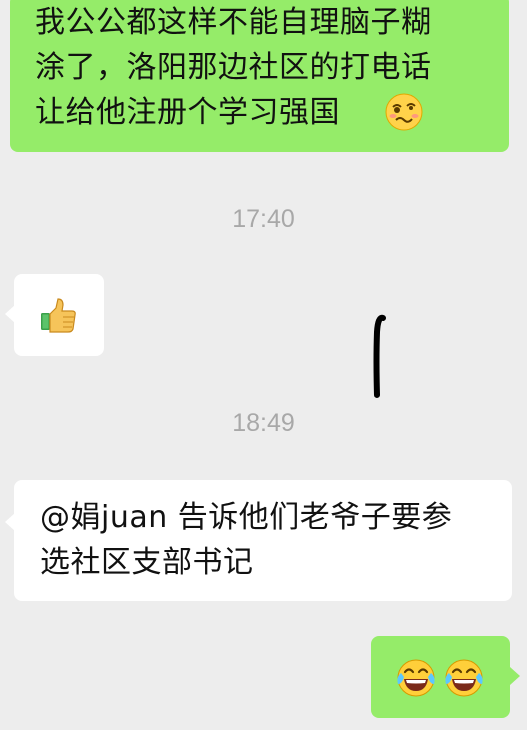 The image size is (527, 730). Describe the element at coordinates (263, 423) in the screenshot. I see `timestamp: 18:49` at that location.